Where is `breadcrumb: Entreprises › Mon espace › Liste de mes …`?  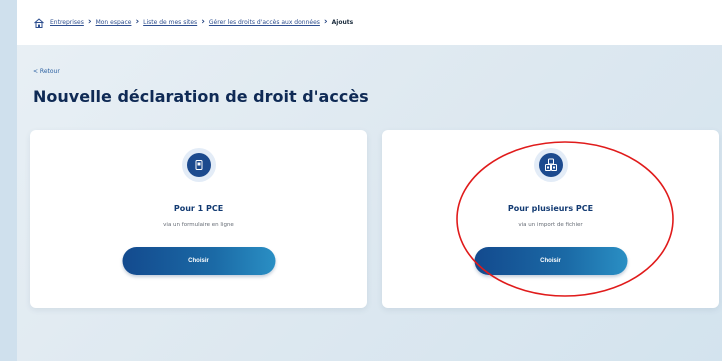 breadcrumb: Entreprises › Mon espace › Liste de mes … is located at coordinates (369, 22).